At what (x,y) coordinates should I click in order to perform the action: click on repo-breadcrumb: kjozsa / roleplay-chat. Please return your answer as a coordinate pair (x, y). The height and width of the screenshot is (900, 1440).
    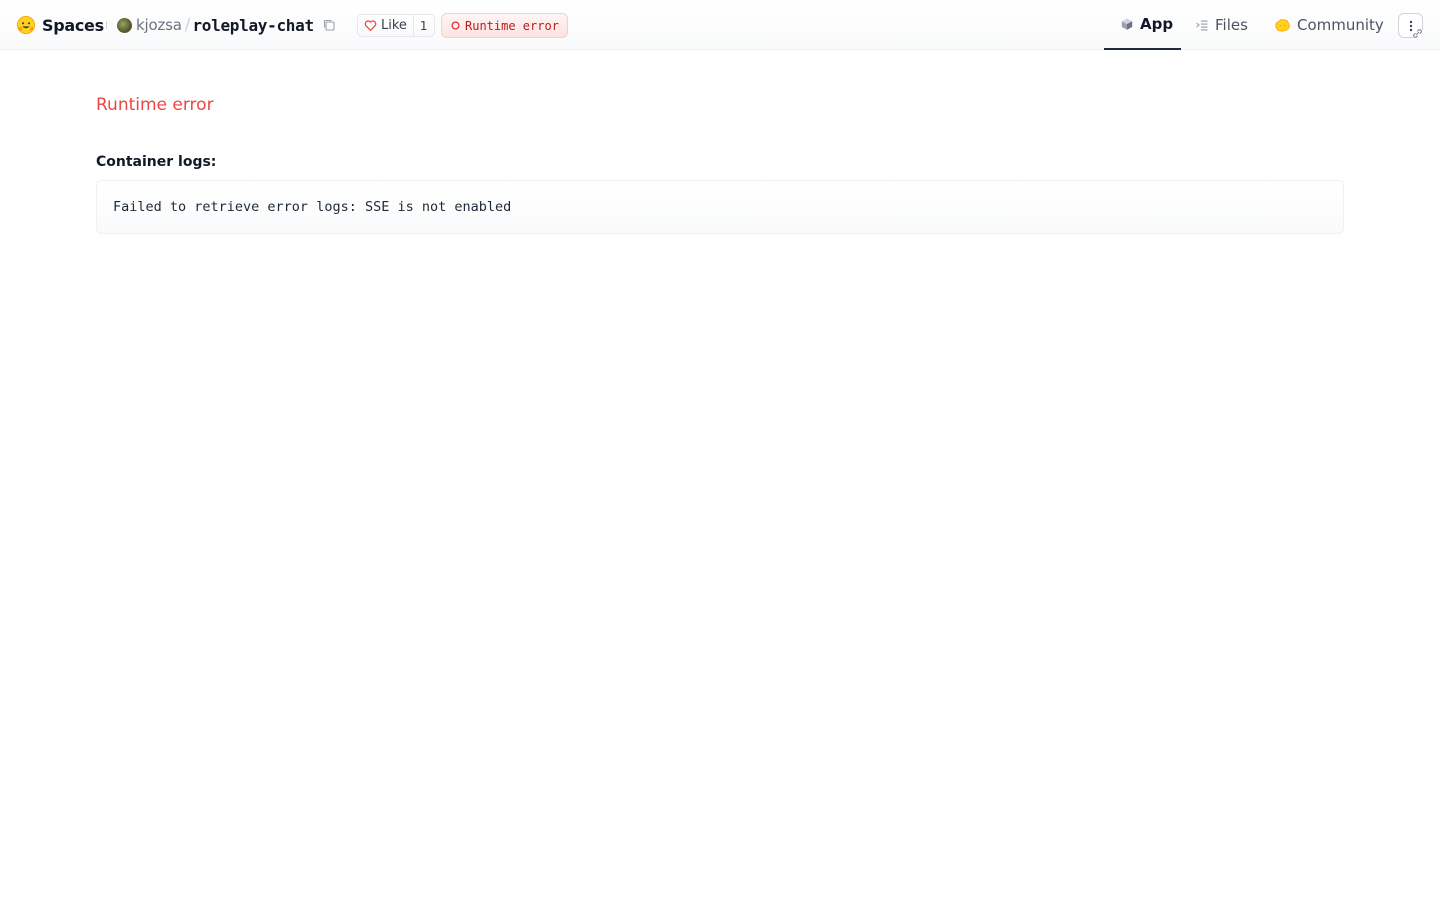
    Looking at the image, I should click on (226, 25).